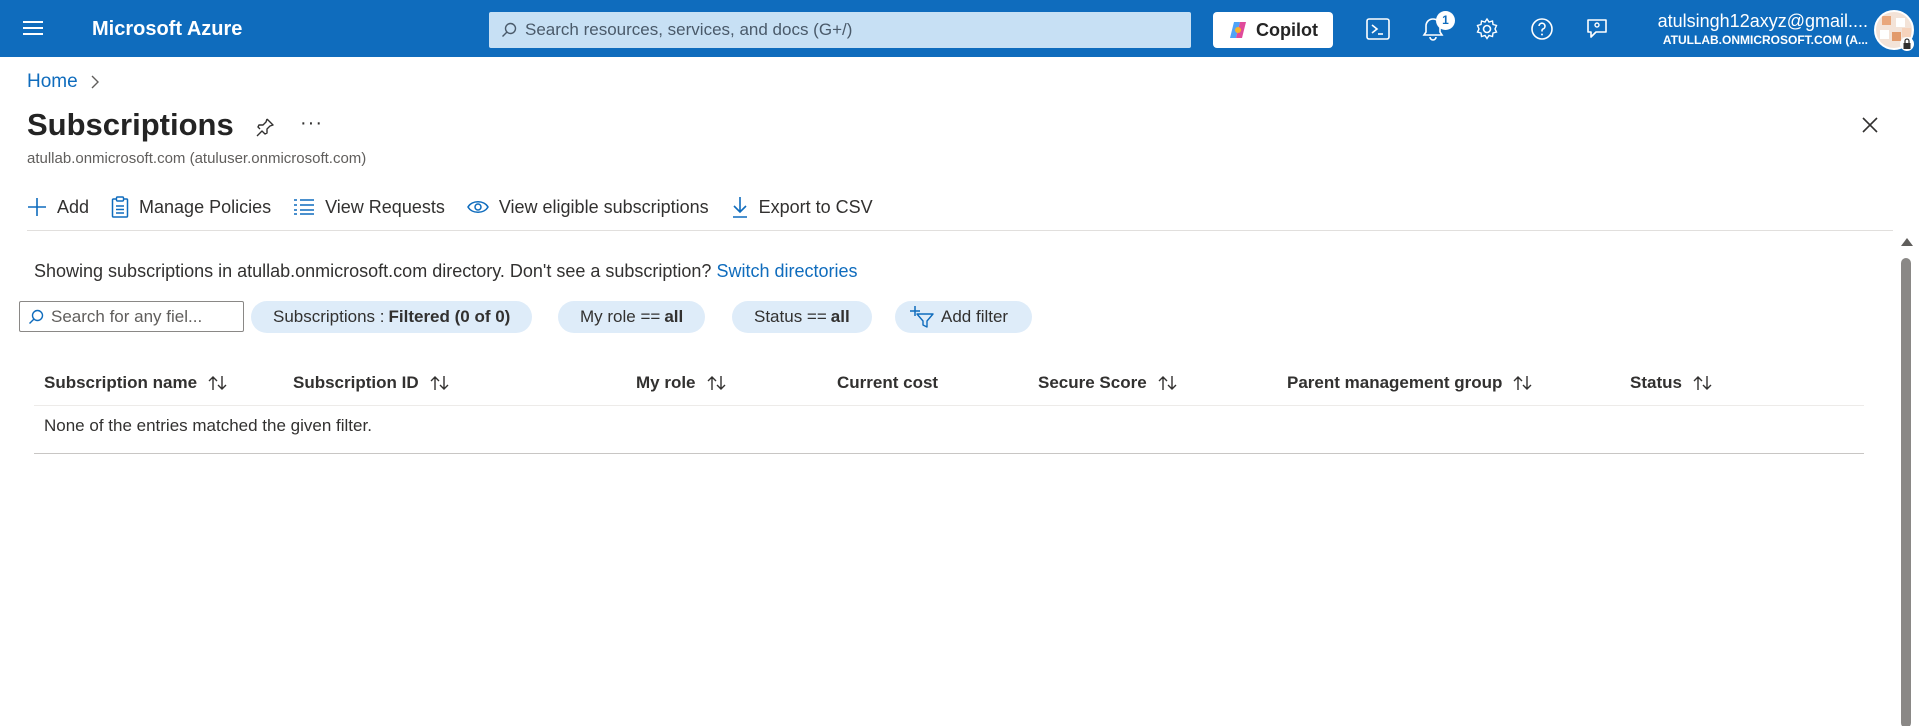 This screenshot has width=1919, height=726. What do you see at coordinates (265, 129) in the screenshot?
I see `pin-icon` at bounding box center [265, 129].